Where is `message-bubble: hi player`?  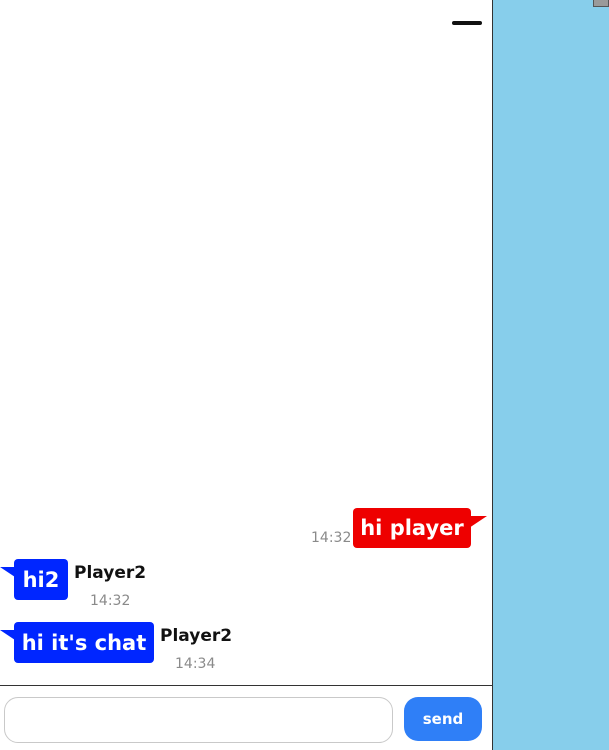
message-bubble: hi player is located at coordinates (412, 528).